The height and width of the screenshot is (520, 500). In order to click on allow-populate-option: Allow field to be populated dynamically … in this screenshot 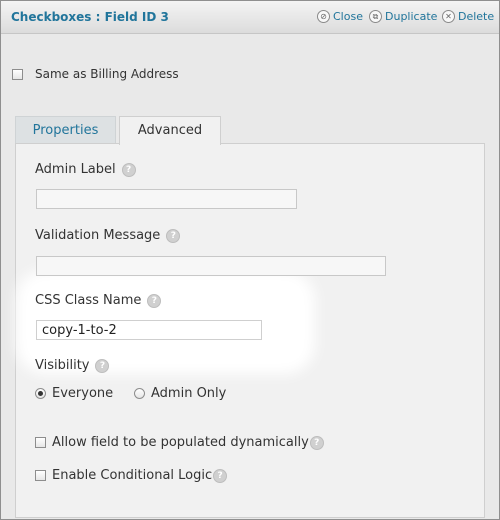, I will do `click(179, 442)`.